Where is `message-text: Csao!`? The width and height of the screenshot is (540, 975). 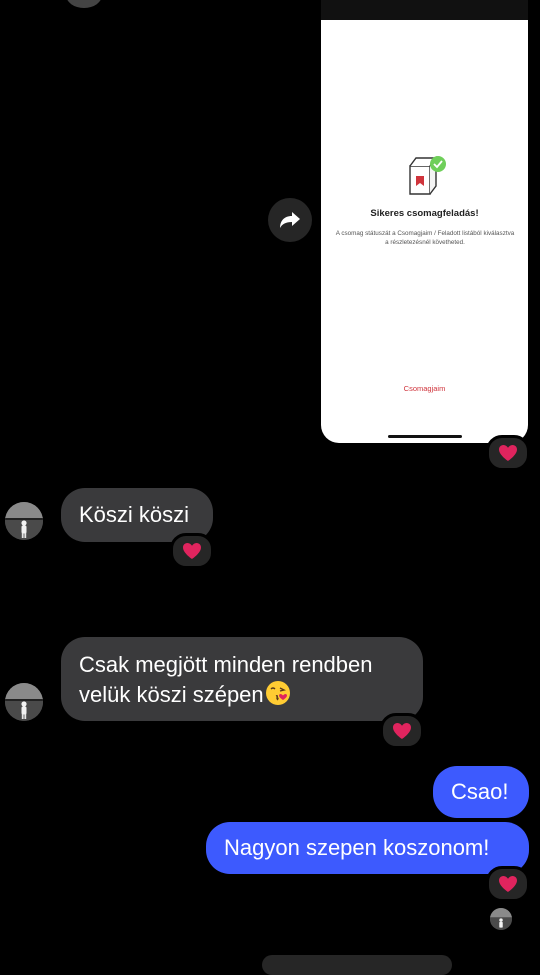 message-text: Csao! is located at coordinates (480, 791).